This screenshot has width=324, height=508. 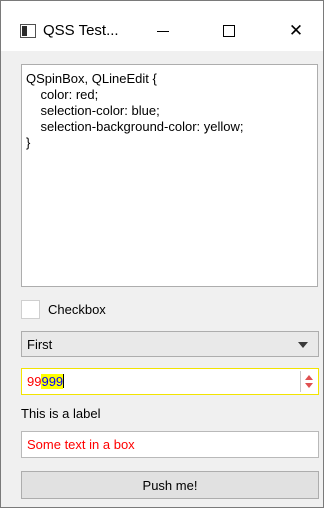 I want to click on spin-stepper, so click(x=309, y=381).